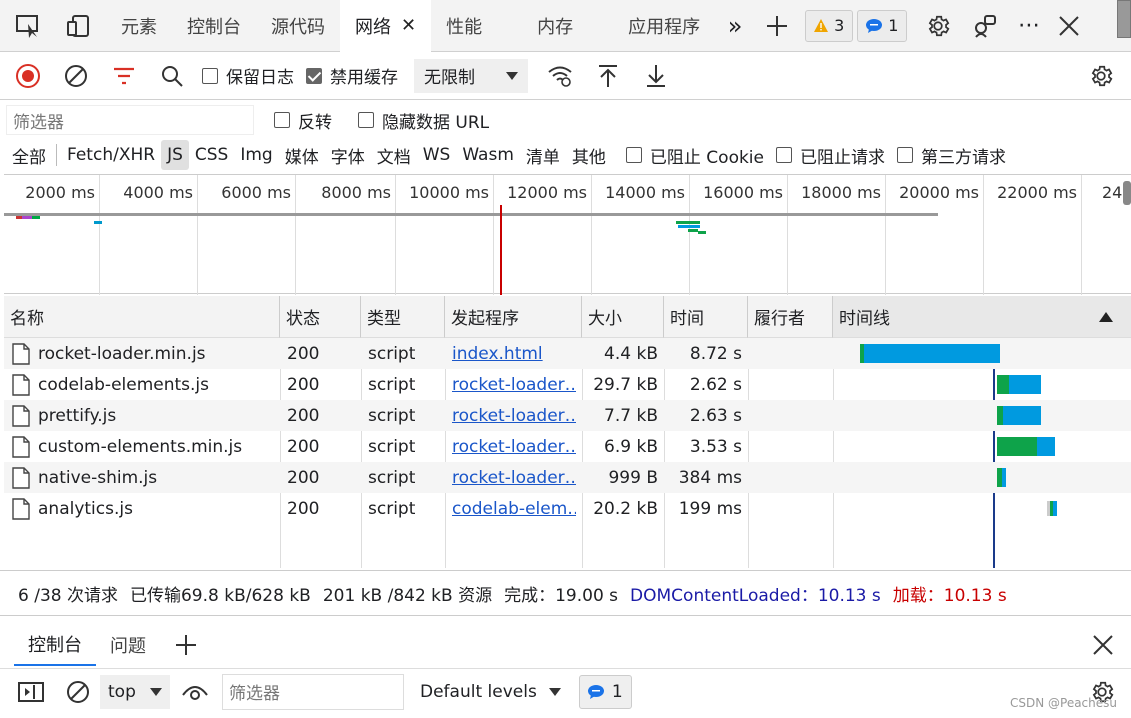 The height and width of the screenshot is (718, 1131). What do you see at coordinates (715, 415) in the screenshot?
I see `request-time: 2.63 s` at bounding box center [715, 415].